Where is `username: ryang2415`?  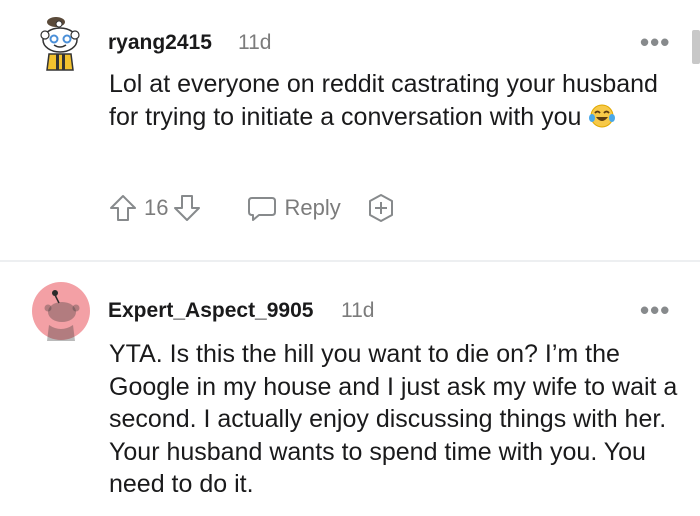
username: ryang2415 is located at coordinates (160, 43).